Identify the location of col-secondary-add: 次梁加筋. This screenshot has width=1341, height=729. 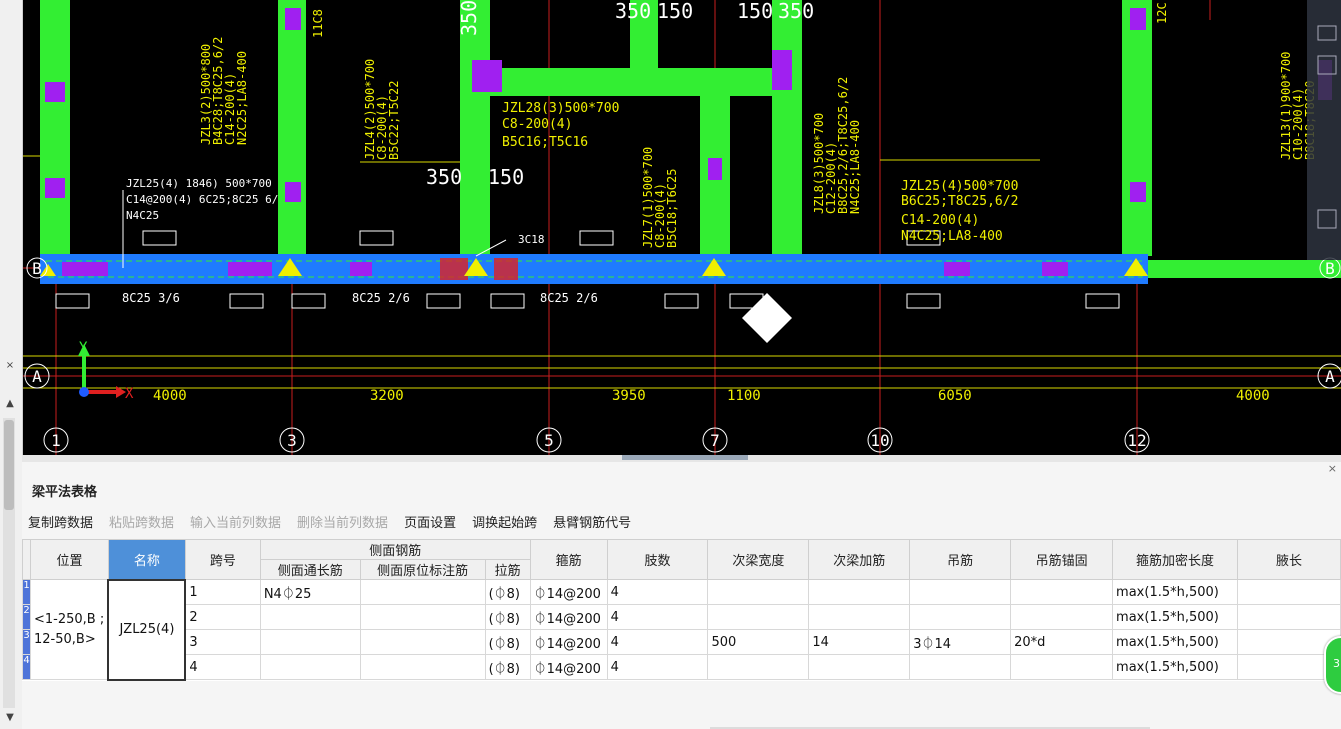
(859, 559).